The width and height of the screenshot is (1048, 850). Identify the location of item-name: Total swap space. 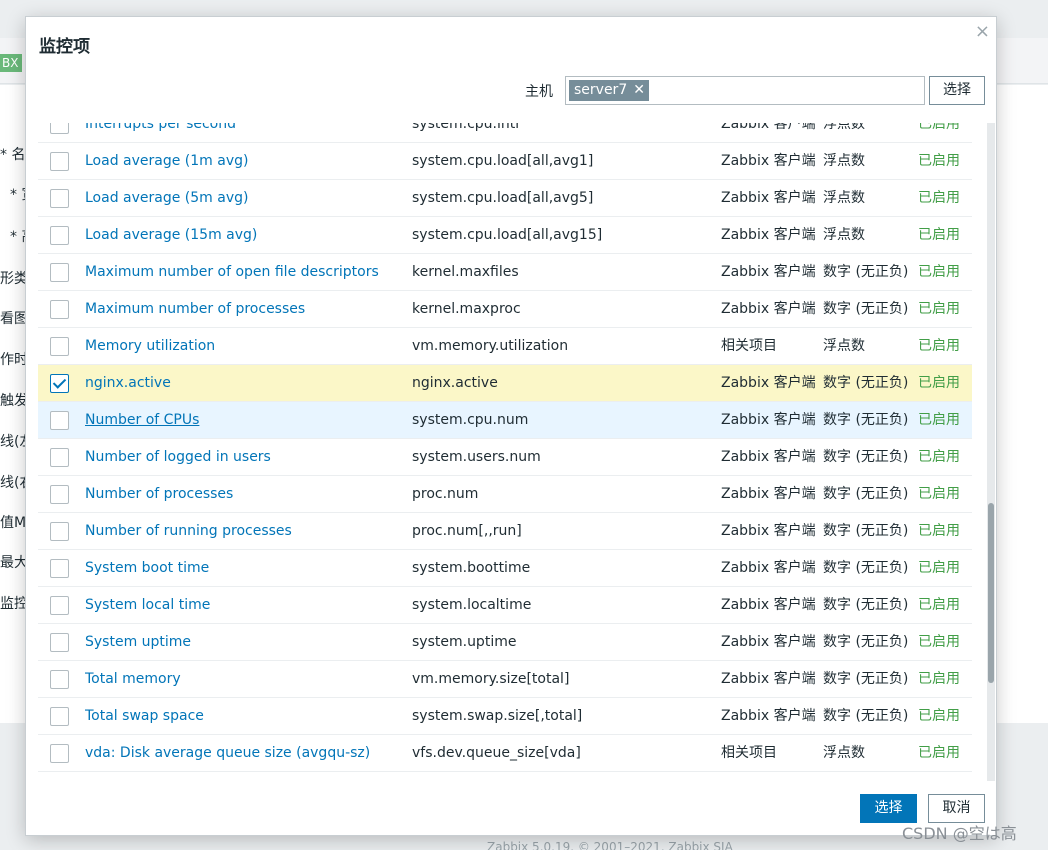
(144, 716).